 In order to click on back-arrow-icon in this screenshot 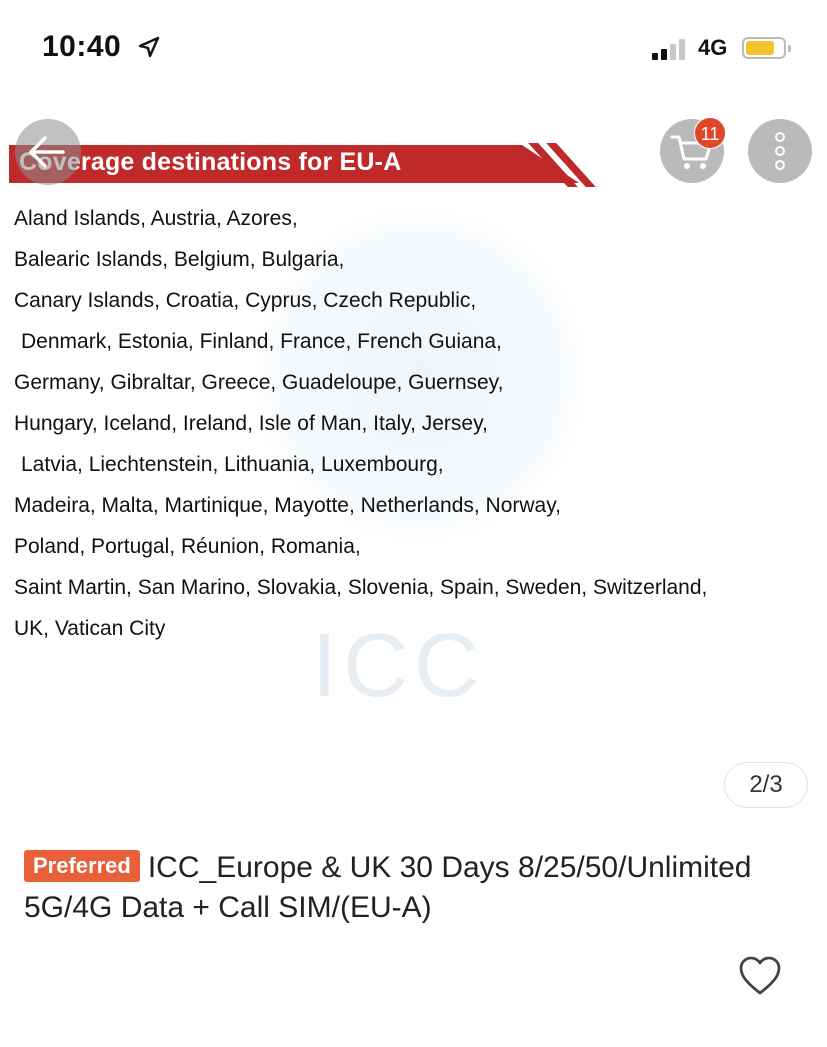, I will do `click(47, 152)`.